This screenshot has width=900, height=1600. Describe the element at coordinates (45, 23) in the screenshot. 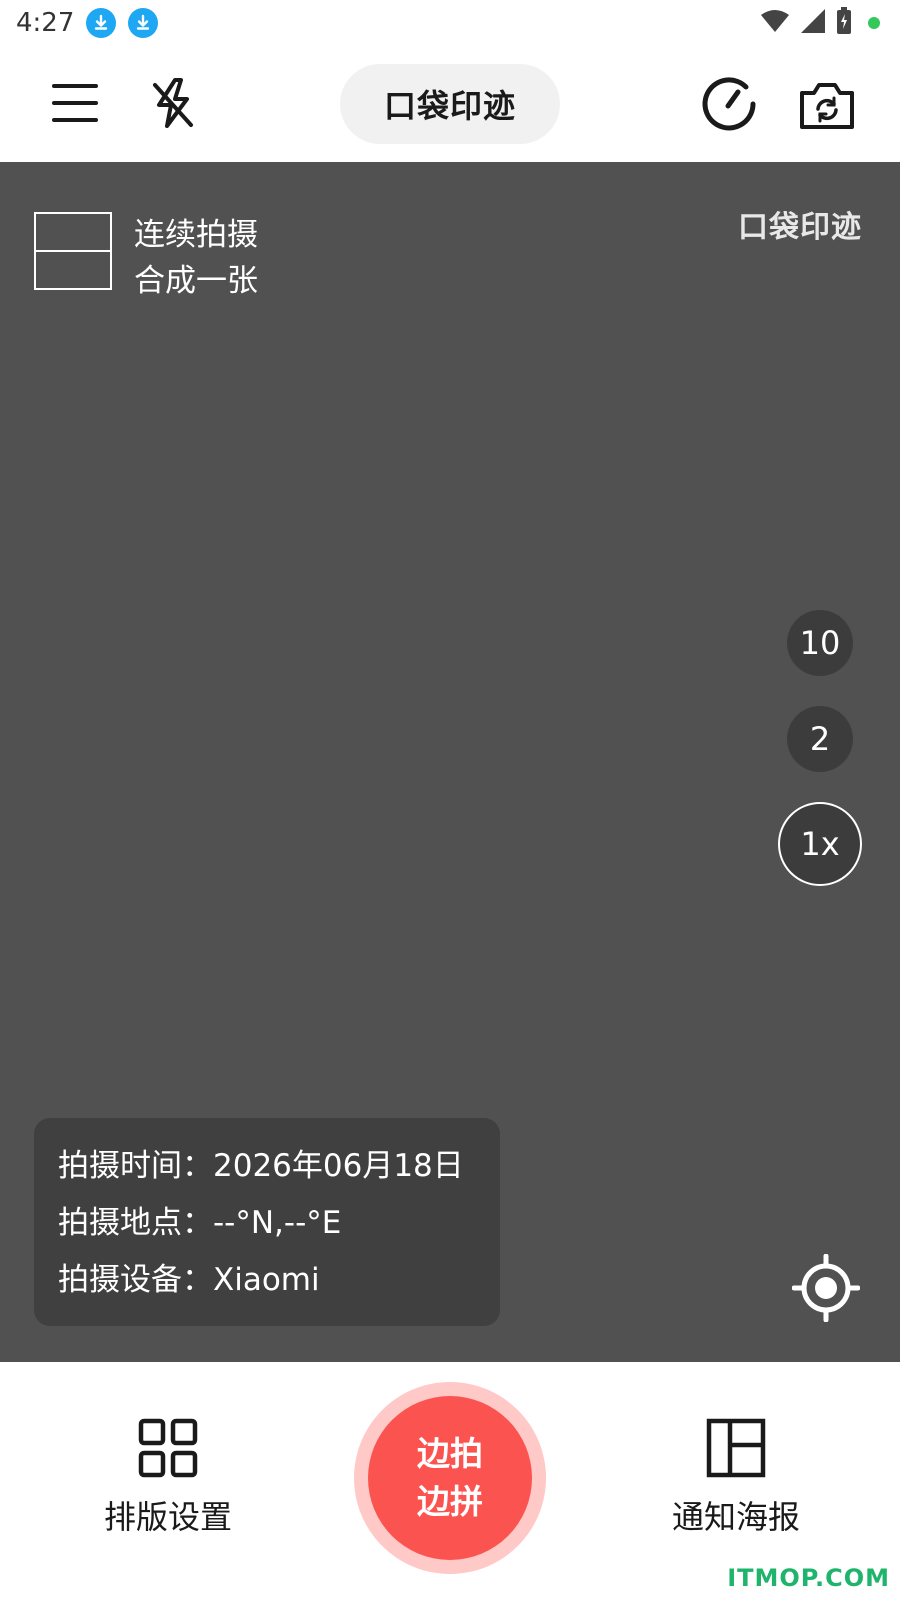

I see `status-time: 4:27` at that location.